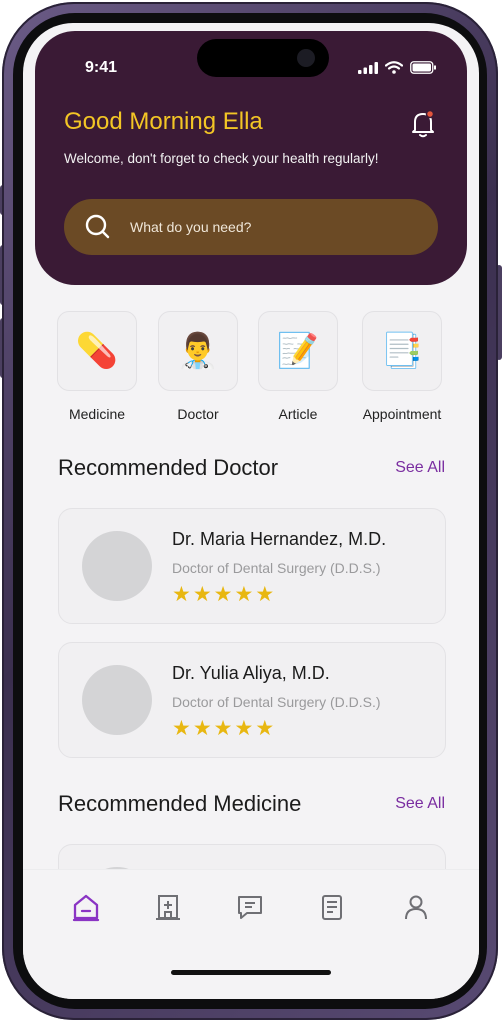  What do you see at coordinates (306, 58) in the screenshot?
I see `camera-icon` at bounding box center [306, 58].